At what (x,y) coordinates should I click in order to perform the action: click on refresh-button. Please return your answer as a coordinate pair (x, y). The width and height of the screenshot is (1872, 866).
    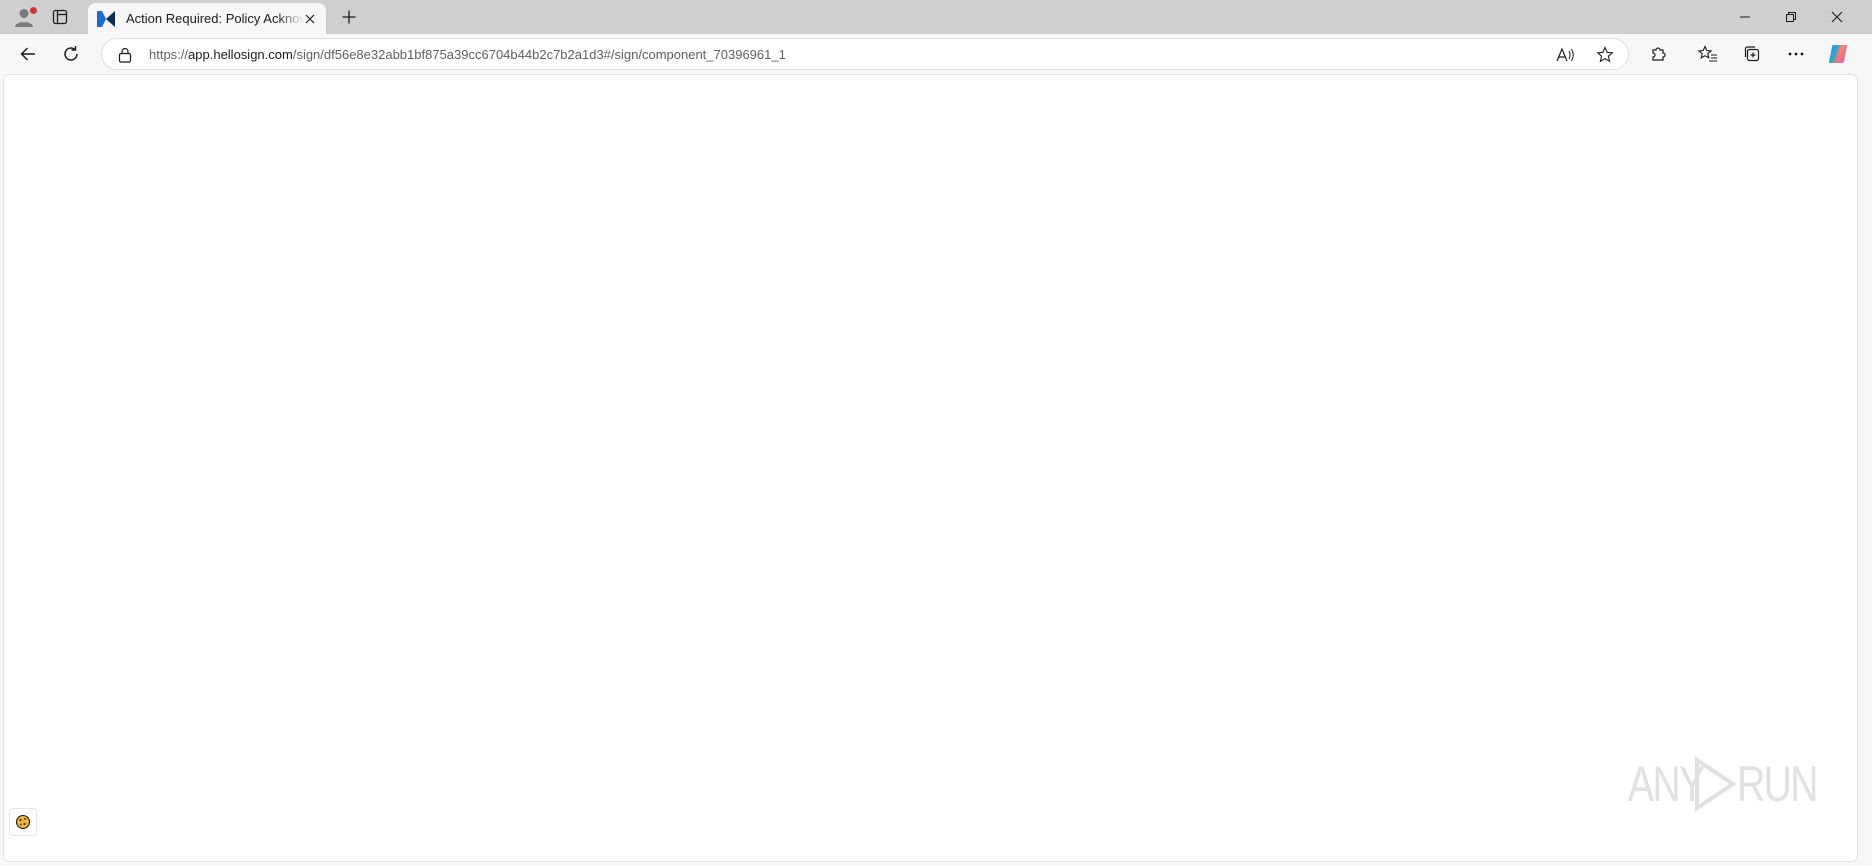
    Looking at the image, I should click on (71, 54).